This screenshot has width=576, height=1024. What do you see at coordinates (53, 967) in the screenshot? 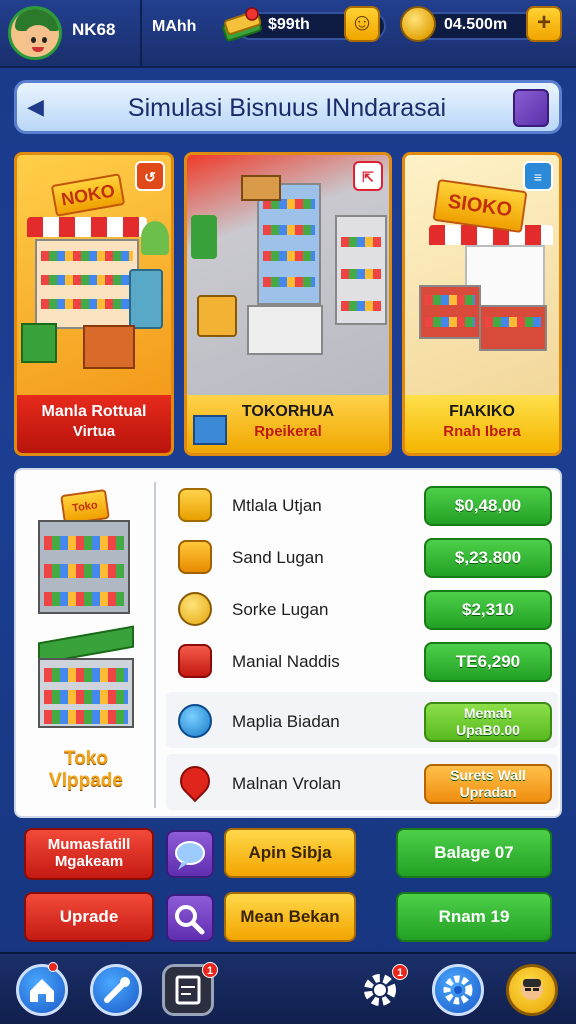
I see `home-notification-dot` at bounding box center [53, 967].